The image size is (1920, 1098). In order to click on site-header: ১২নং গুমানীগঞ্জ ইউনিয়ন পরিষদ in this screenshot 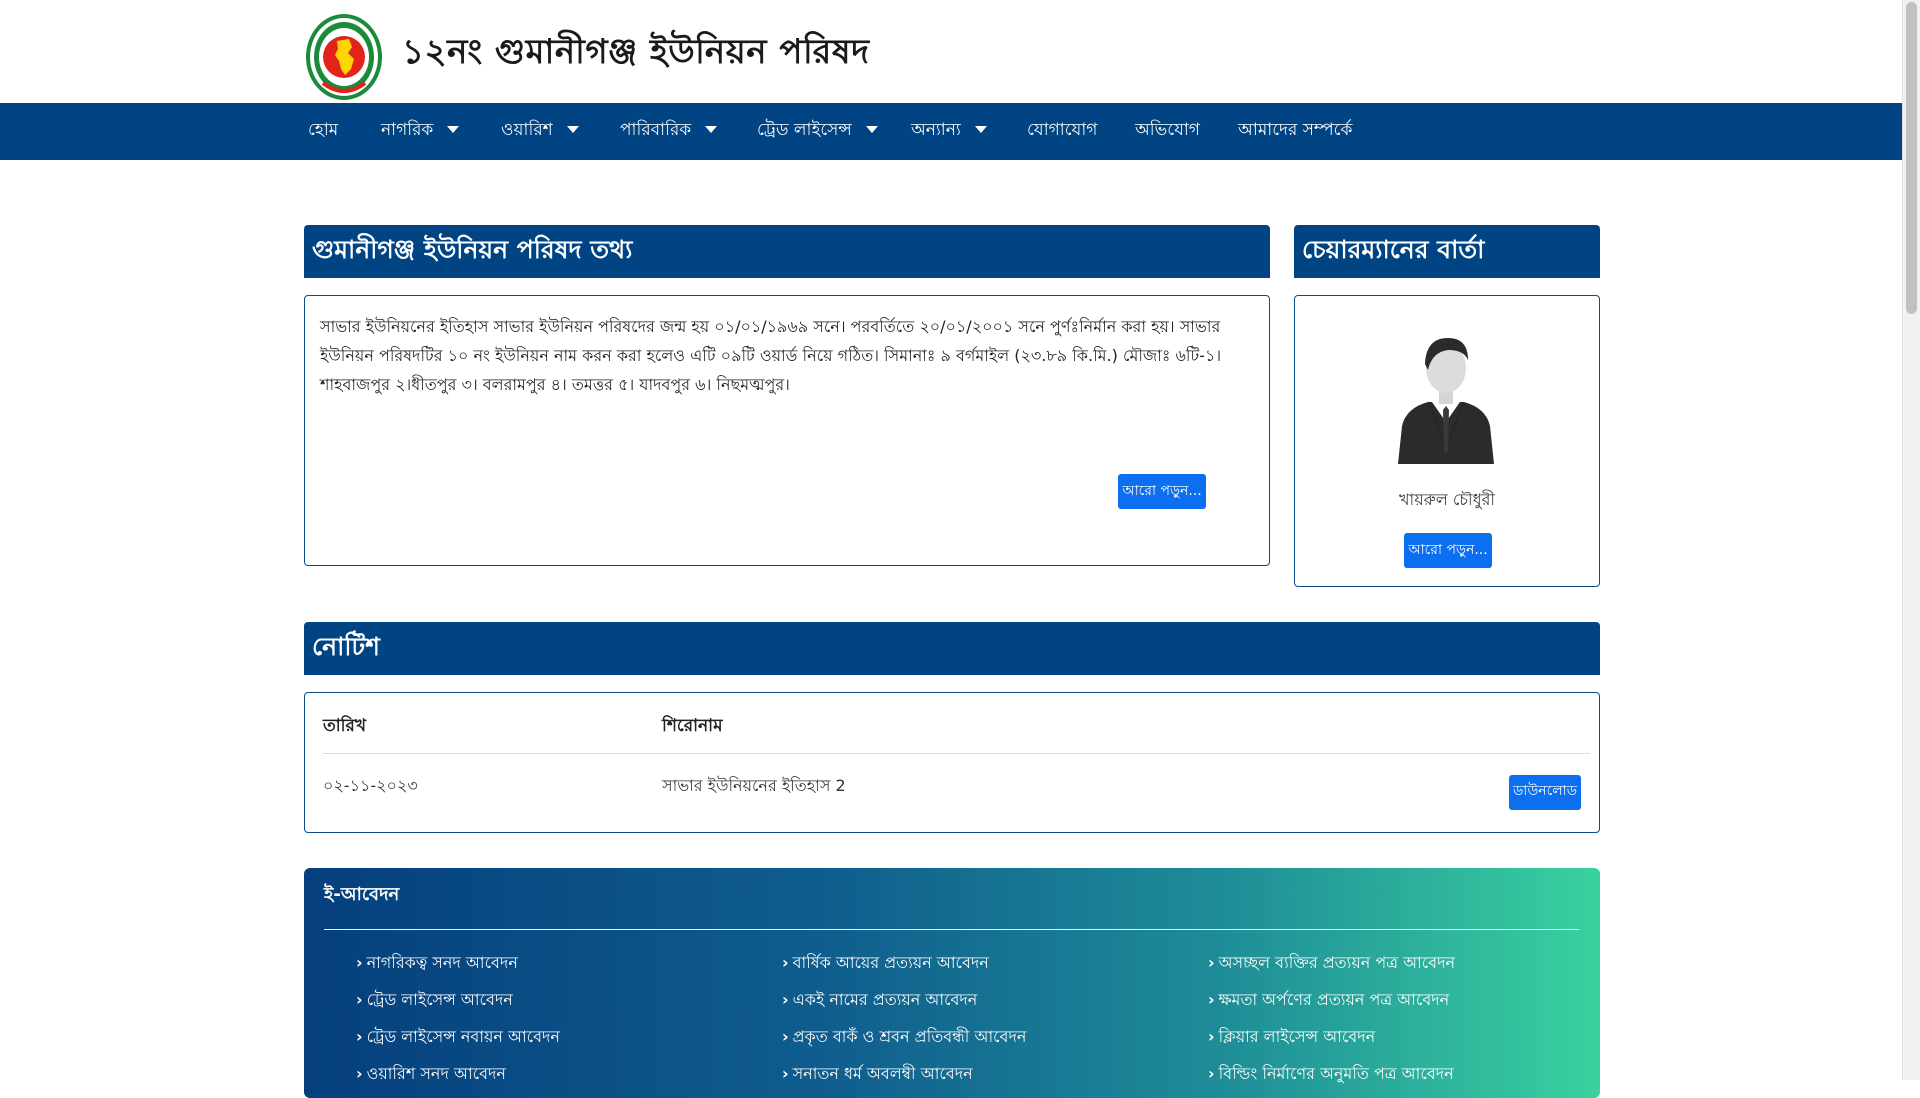, I will do `click(951, 51)`.